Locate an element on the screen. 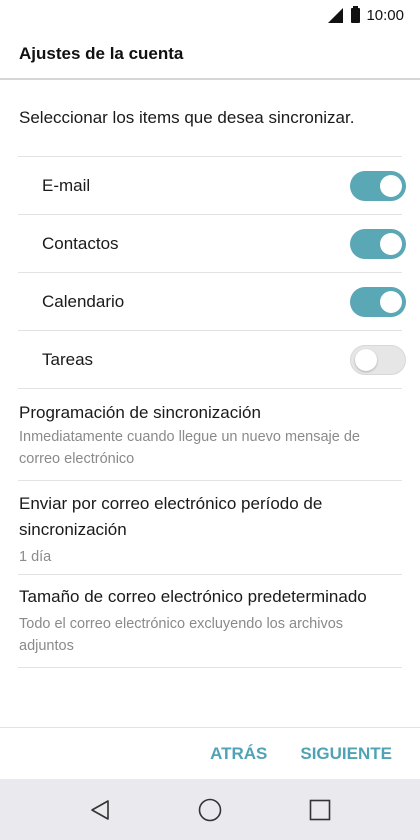 This screenshot has width=420, height=840. nav-recents-button is located at coordinates (320, 809).